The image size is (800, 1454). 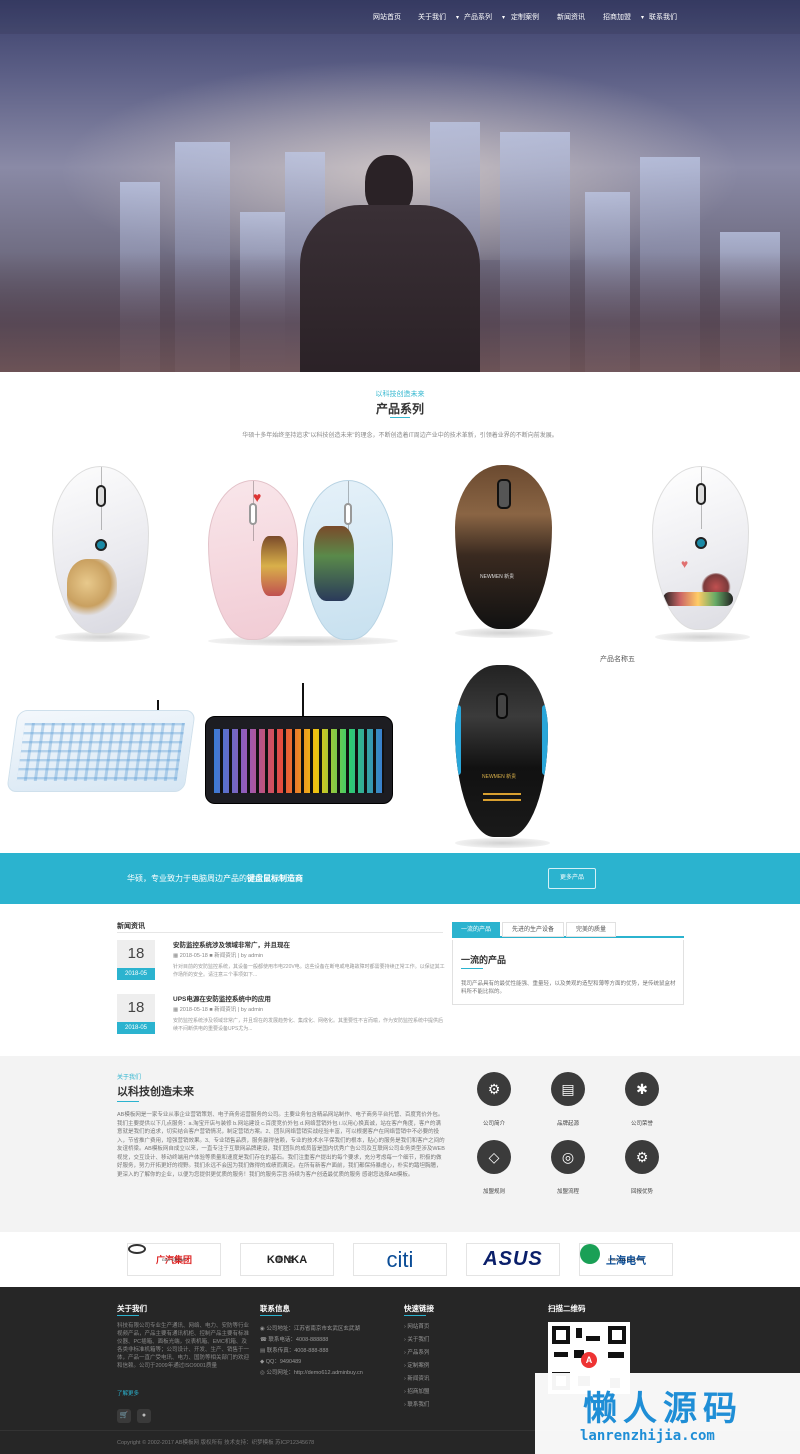 What do you see at coordinates (298, 1340) in the screenshot?
I see `contact-text: 联系电话：4008-888888` at bounding box center [298, 1340].